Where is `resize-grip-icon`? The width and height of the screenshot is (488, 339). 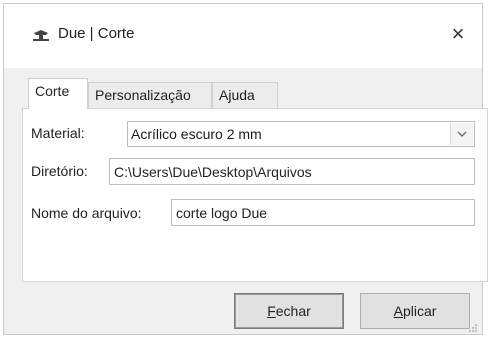 resize-grip-icon is located at coordinates (473, 326).